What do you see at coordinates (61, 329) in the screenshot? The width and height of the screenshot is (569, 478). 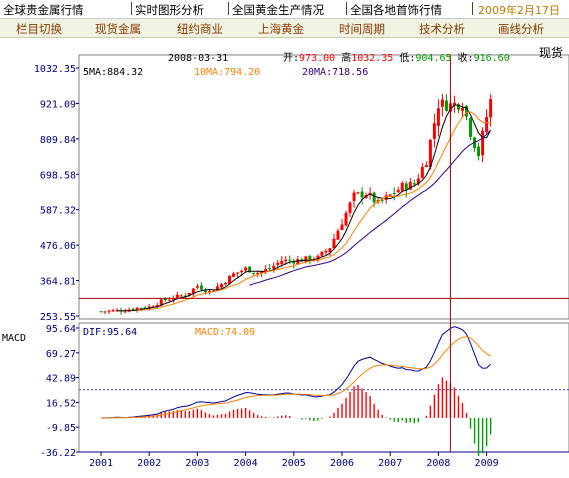 I see `macd-tick-label: 95.64` at bounding box center [61, 329].